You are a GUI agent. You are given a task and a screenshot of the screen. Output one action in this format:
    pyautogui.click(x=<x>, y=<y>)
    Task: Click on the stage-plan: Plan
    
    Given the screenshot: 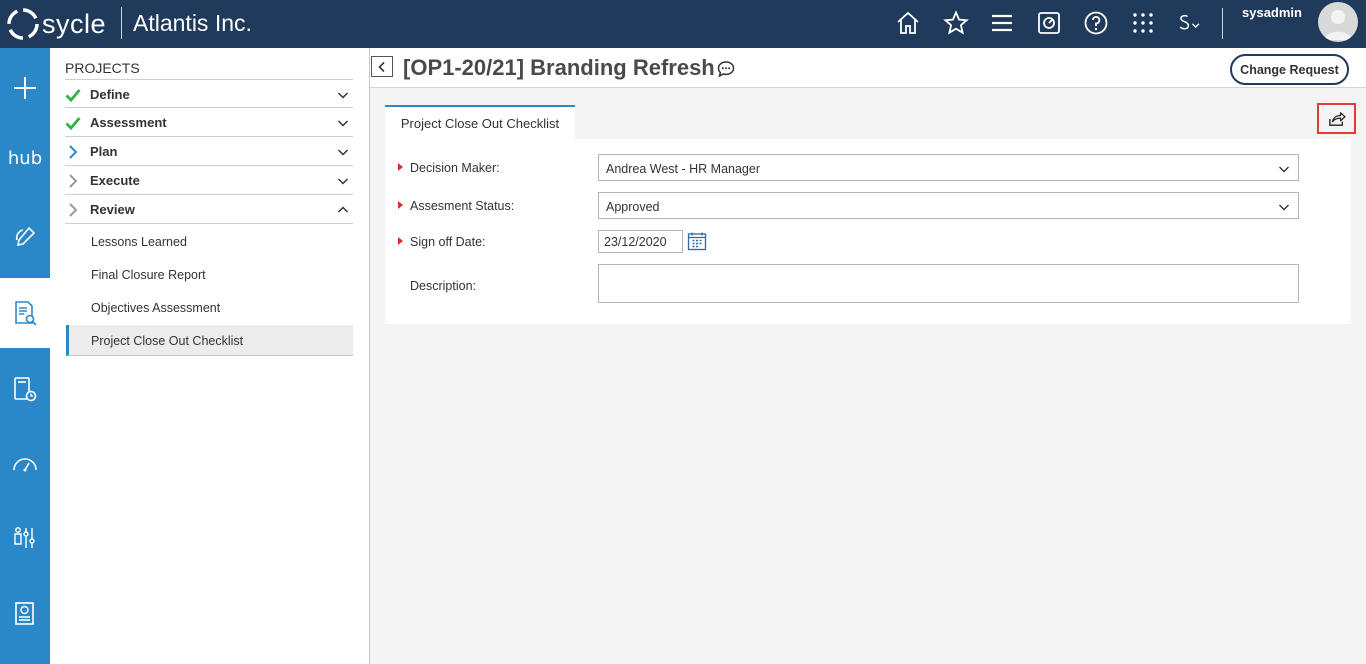 What is the action you would take?
    pyautogui.click(x=209, y=150)
    